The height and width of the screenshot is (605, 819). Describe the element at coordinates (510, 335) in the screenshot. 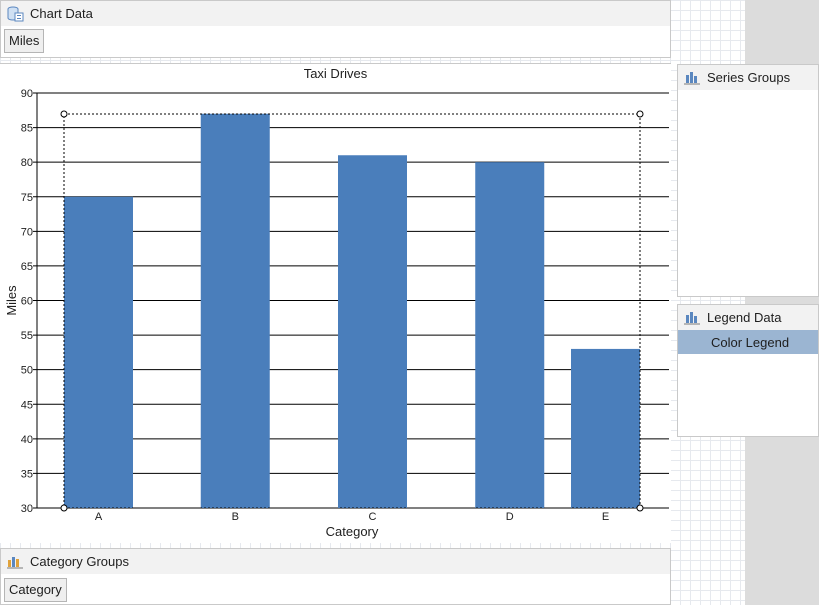

I see `bar-D` at that location.